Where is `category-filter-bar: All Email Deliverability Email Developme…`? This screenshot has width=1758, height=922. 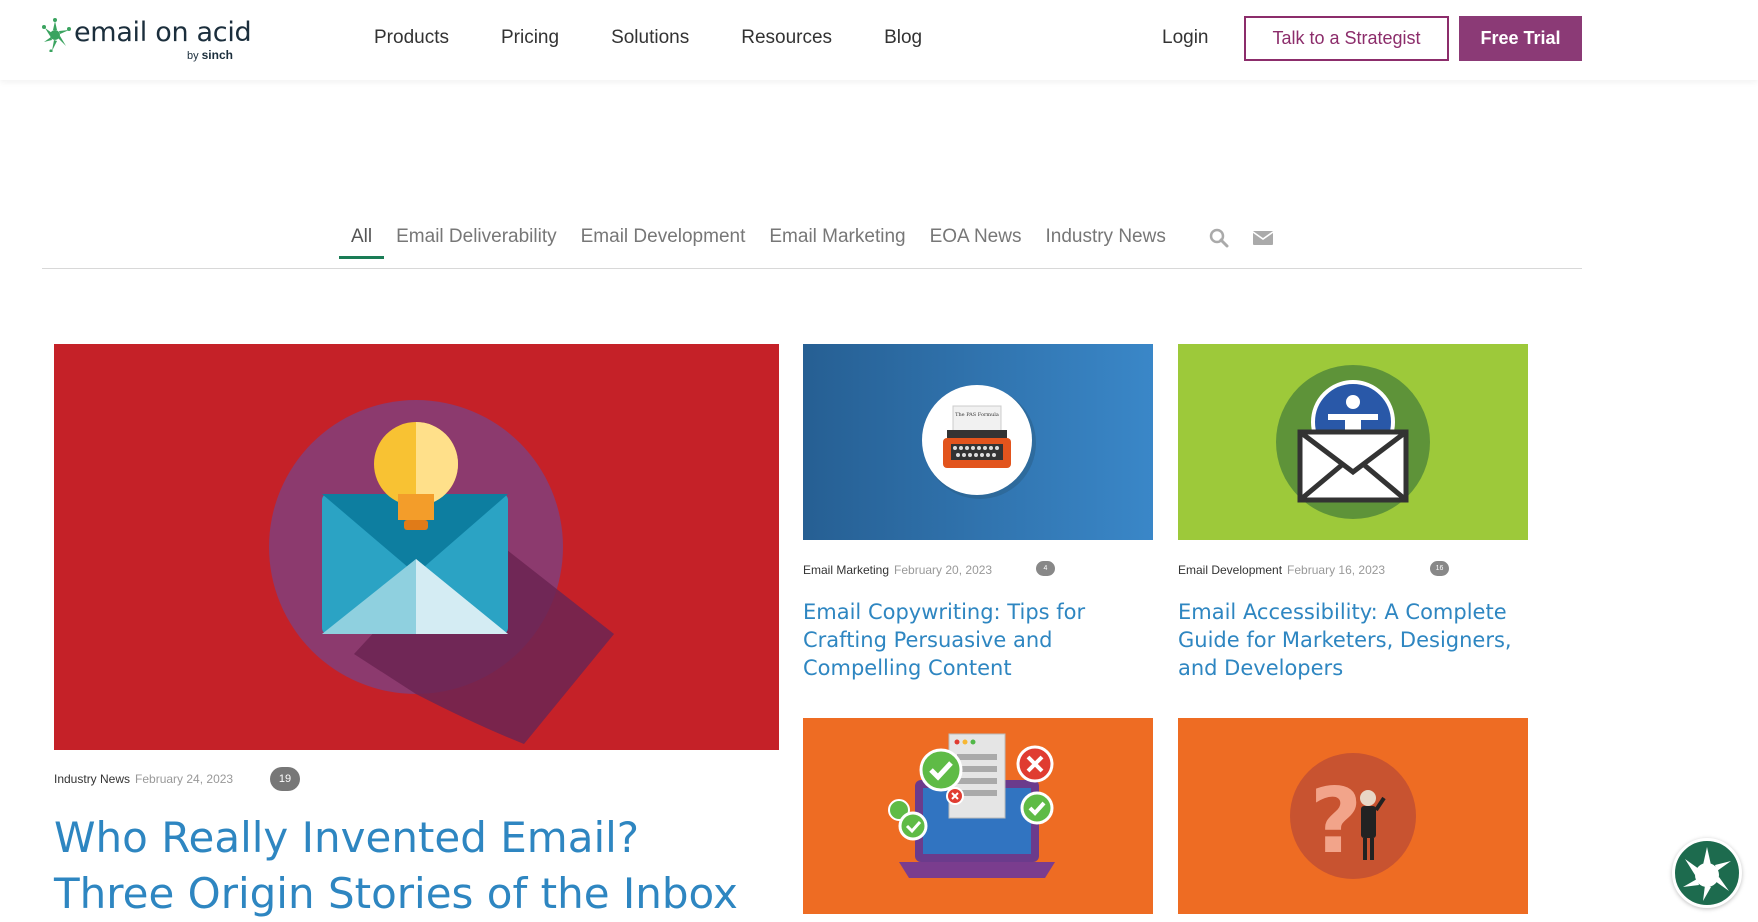
category-filter-bar: All Email Deliverability Email Developme… is located at coordinates (812, 243).